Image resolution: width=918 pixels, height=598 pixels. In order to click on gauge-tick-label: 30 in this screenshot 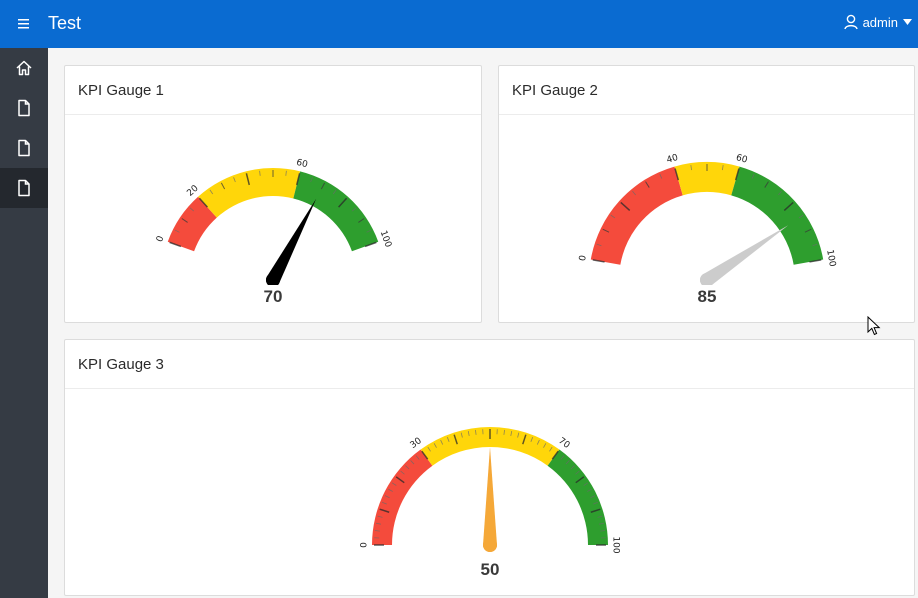, I will do `click(416, 443)`.